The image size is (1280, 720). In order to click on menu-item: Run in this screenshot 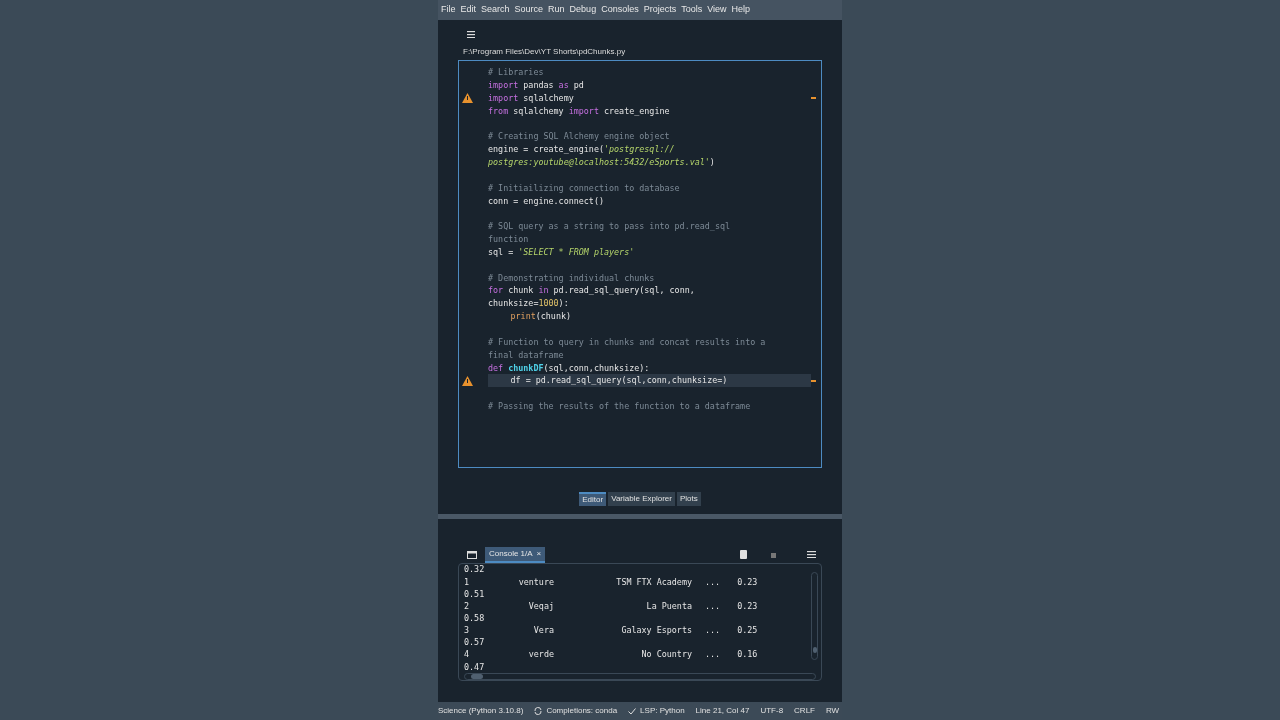, I will do `click(556, 10)`.